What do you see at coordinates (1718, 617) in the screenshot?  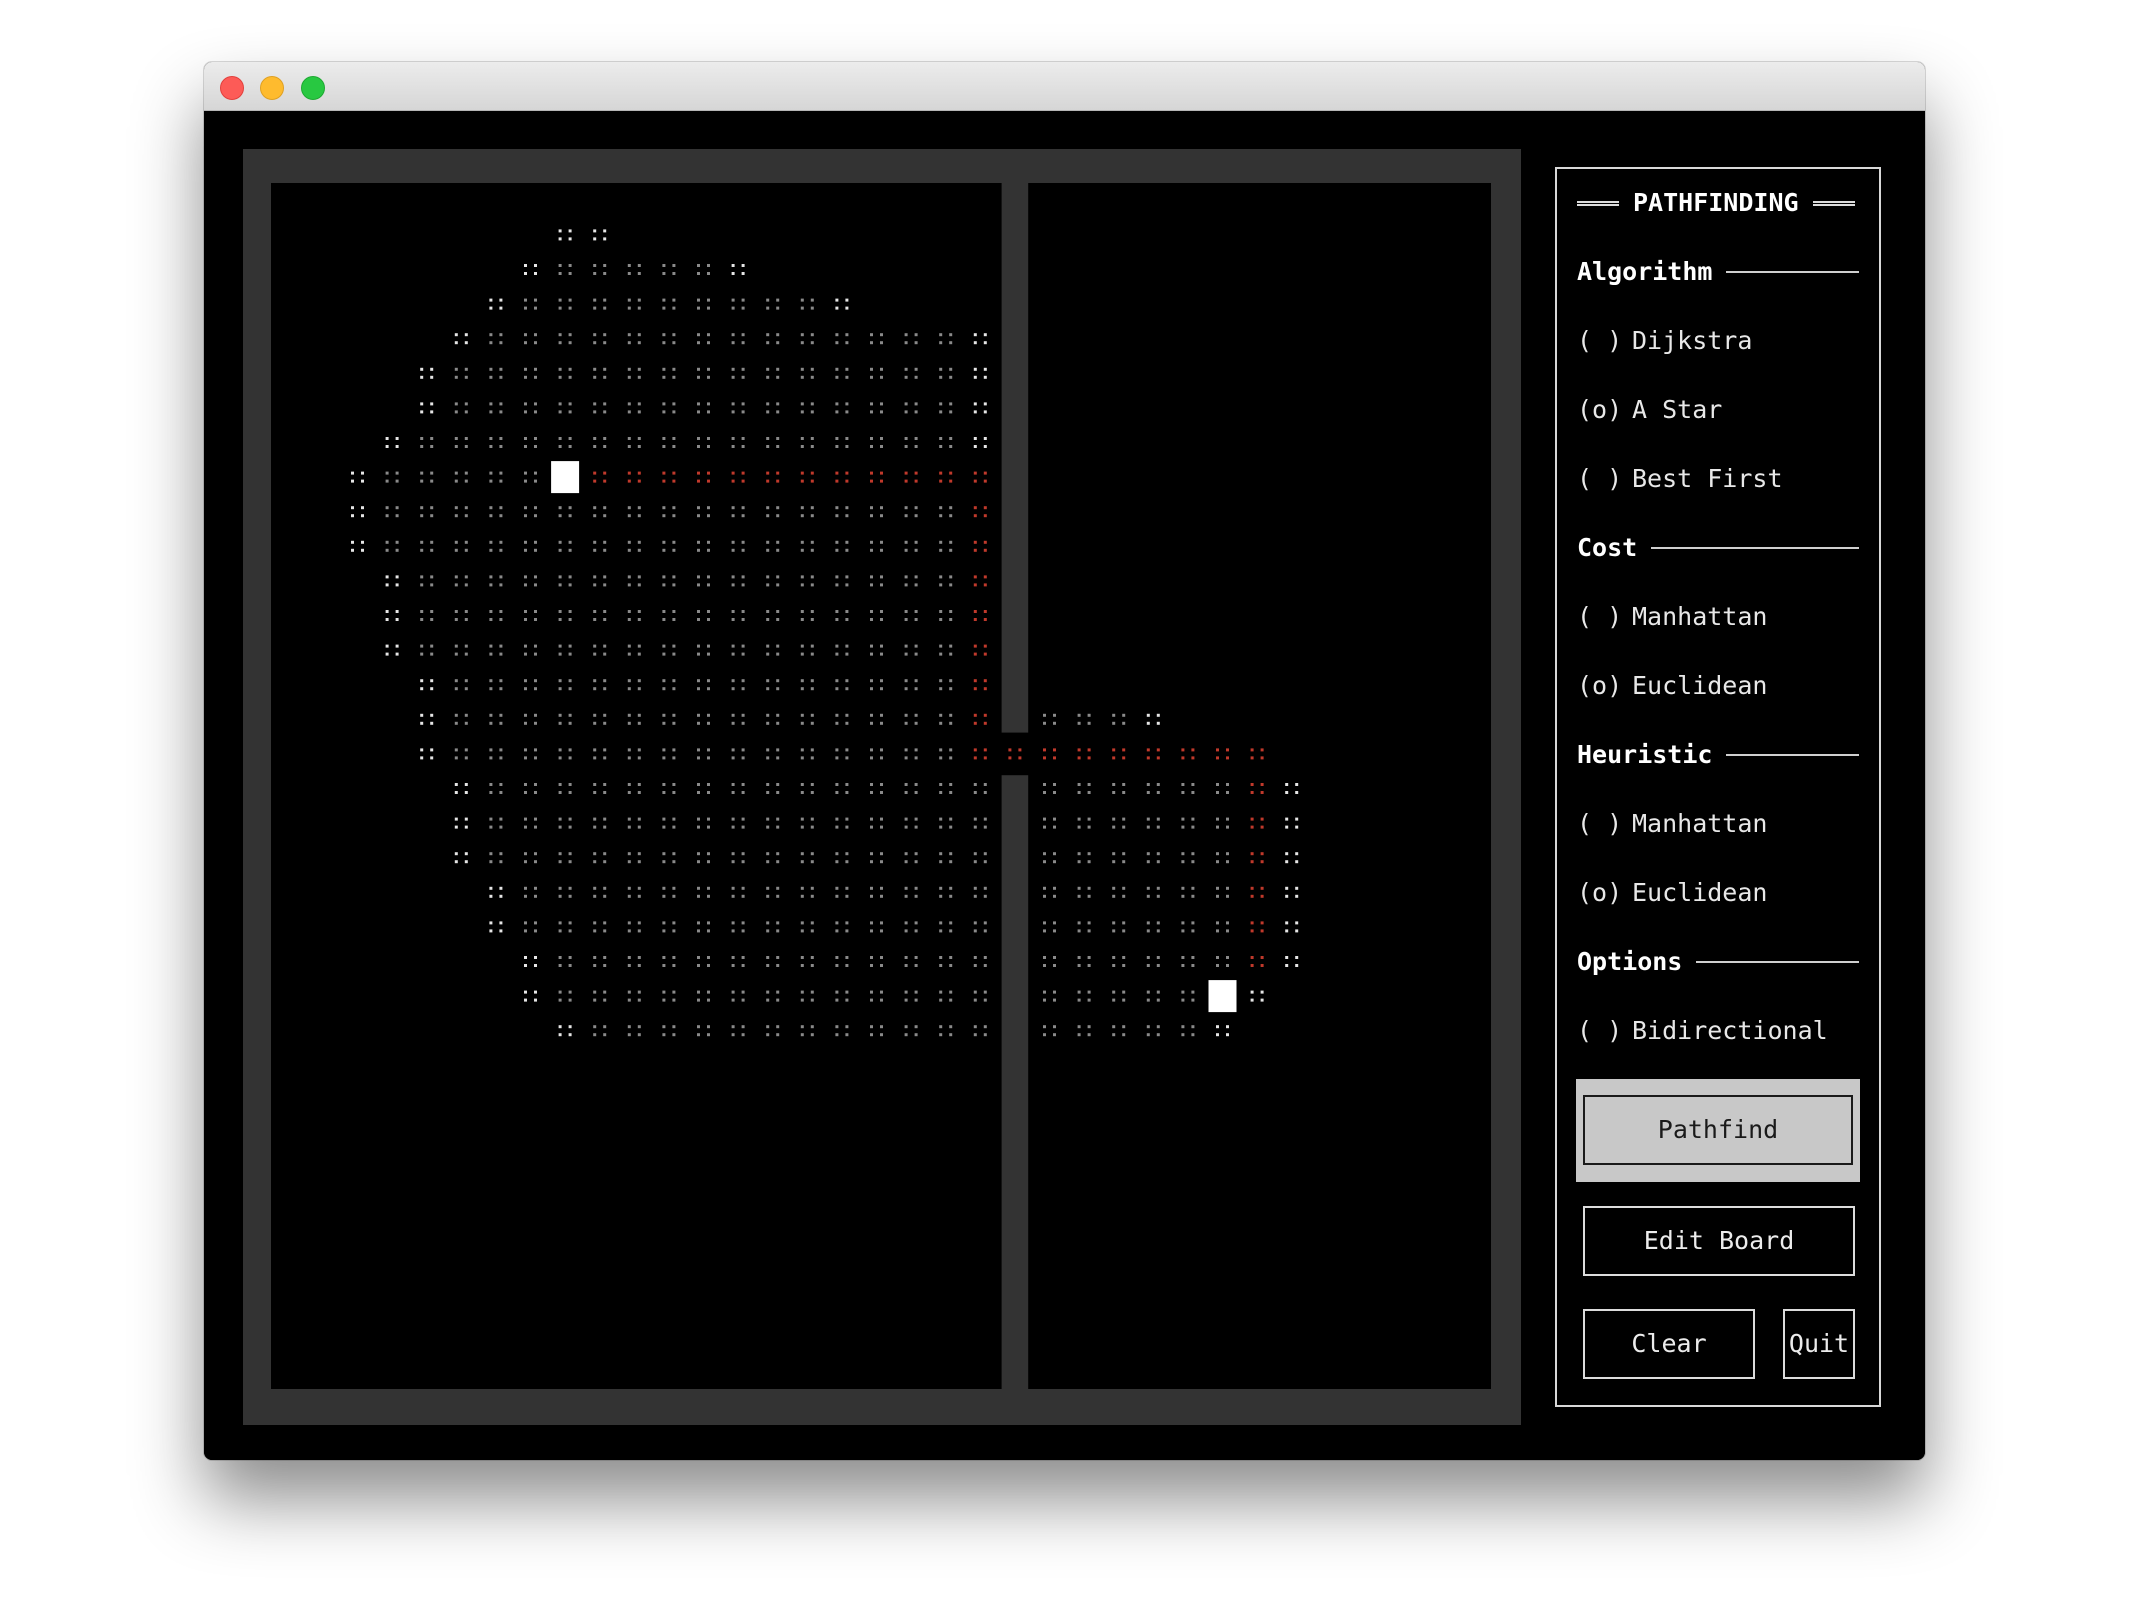 I see `radio-cost-manhattan: ( ) Manhattan` at bounding box center [1718, 617].